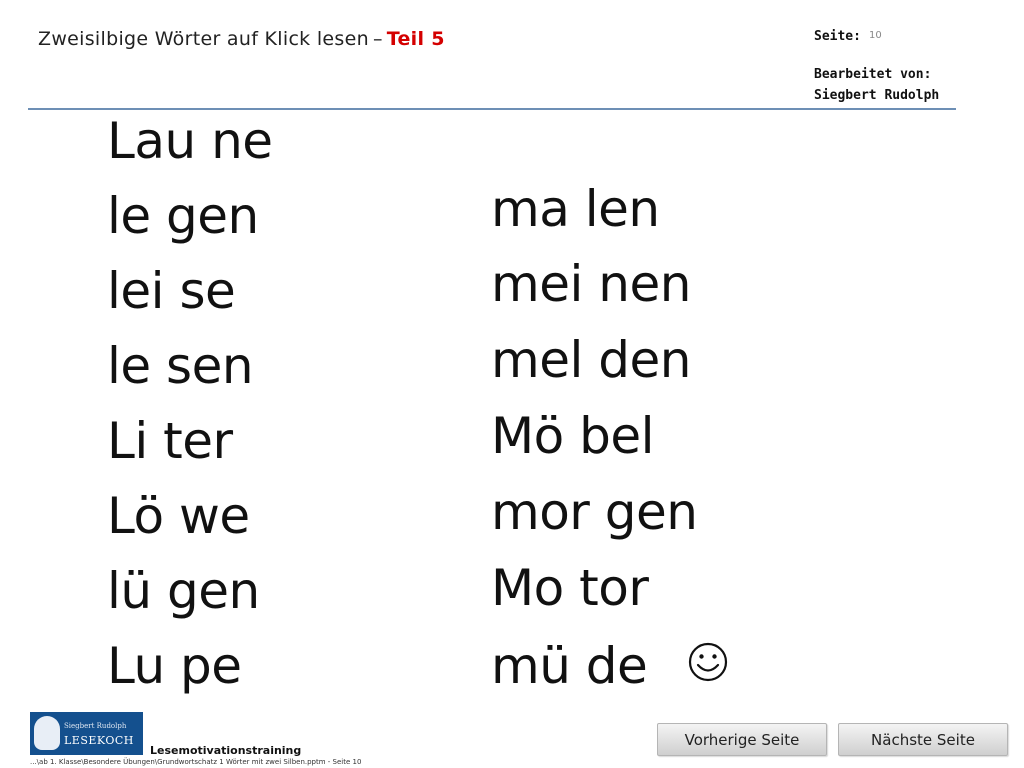 Image resolution: width=1024 pixels, height=768 pixels. I want to click on word-left-6: Lö we, so click(178, 516).